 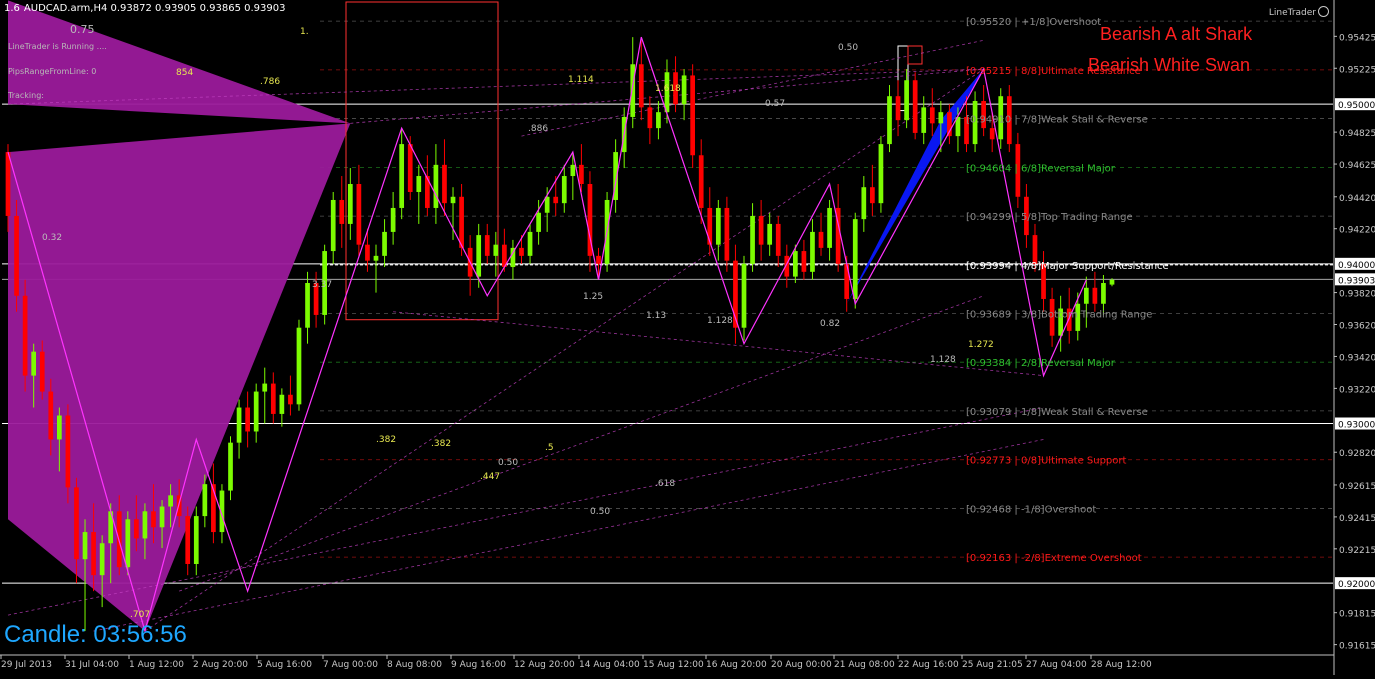 I want to click on murrey-level-label: [0.94604 | 6/8]Reversal Major, so click(x=1041, y=168).